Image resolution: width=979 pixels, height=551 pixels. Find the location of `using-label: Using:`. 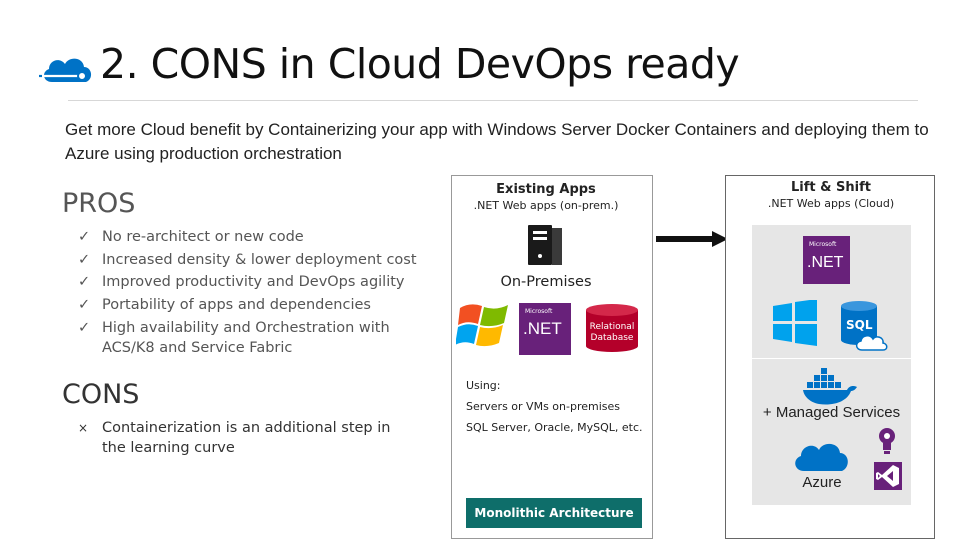

using-label: Using: is located at coordinates (483, 385).